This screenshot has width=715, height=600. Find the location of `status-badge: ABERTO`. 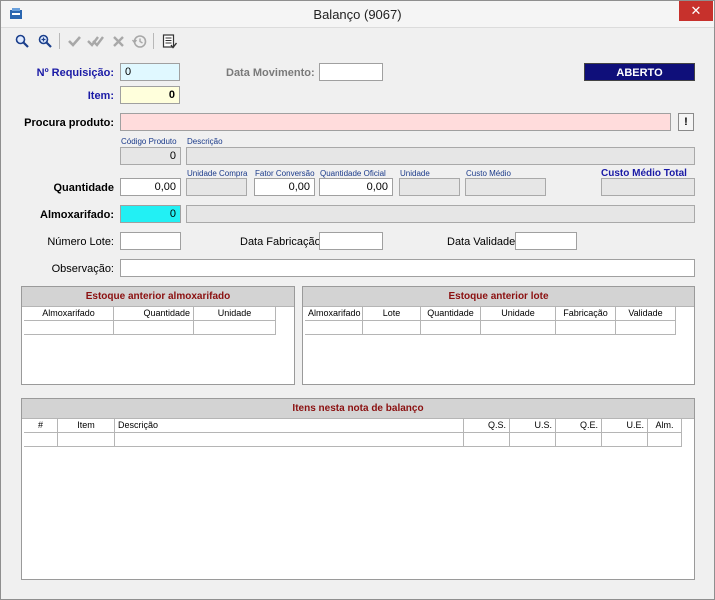

status-badge: ABERTO is located at coordinates (639, 72).